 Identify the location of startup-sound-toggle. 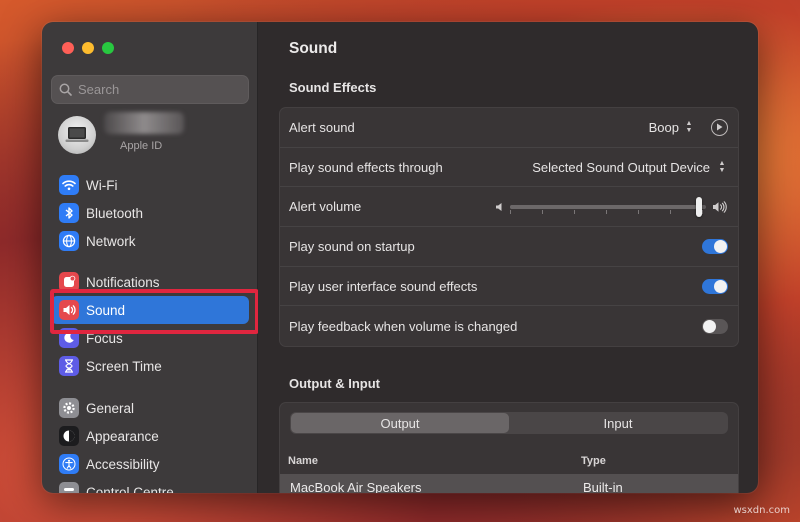
(715, 246).